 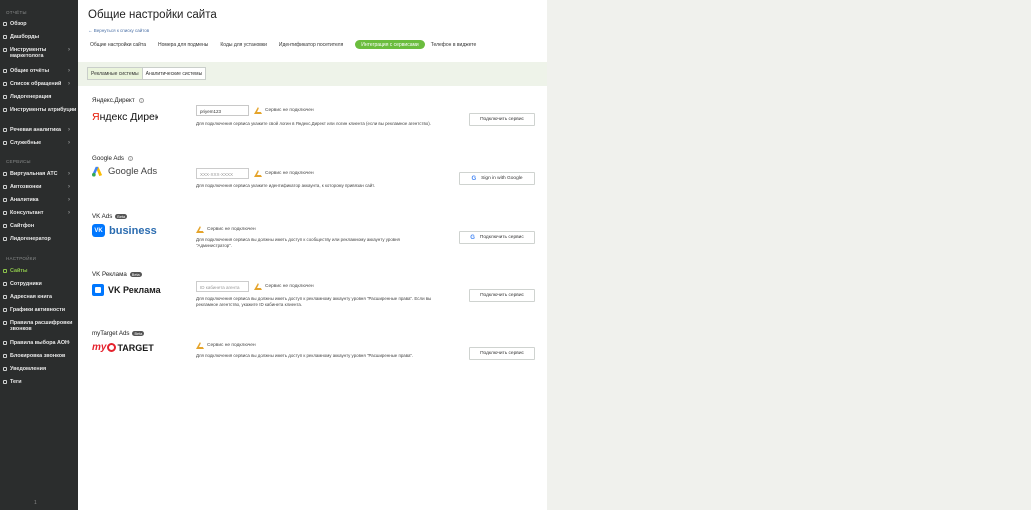 I want to click on vkreklama-status: Сервис не подключен, so click(x=284, y=286).